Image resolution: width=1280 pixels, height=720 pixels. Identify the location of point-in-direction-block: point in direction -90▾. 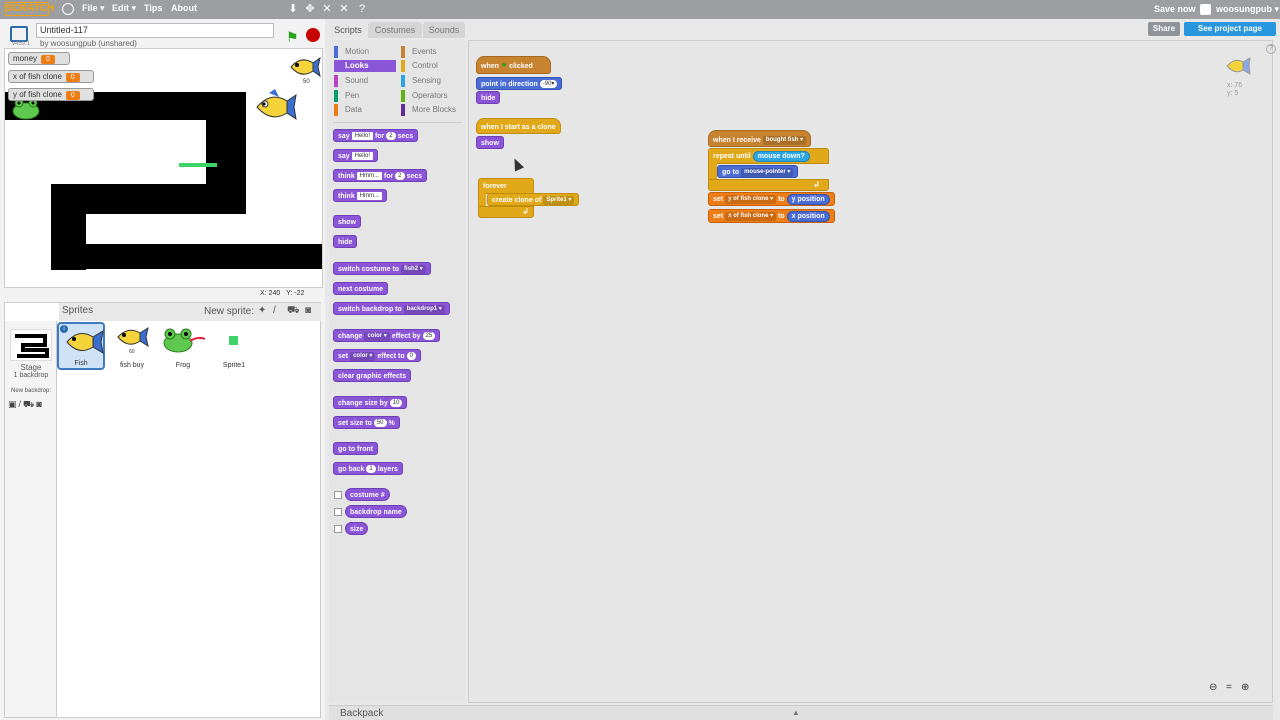
(519, 83).